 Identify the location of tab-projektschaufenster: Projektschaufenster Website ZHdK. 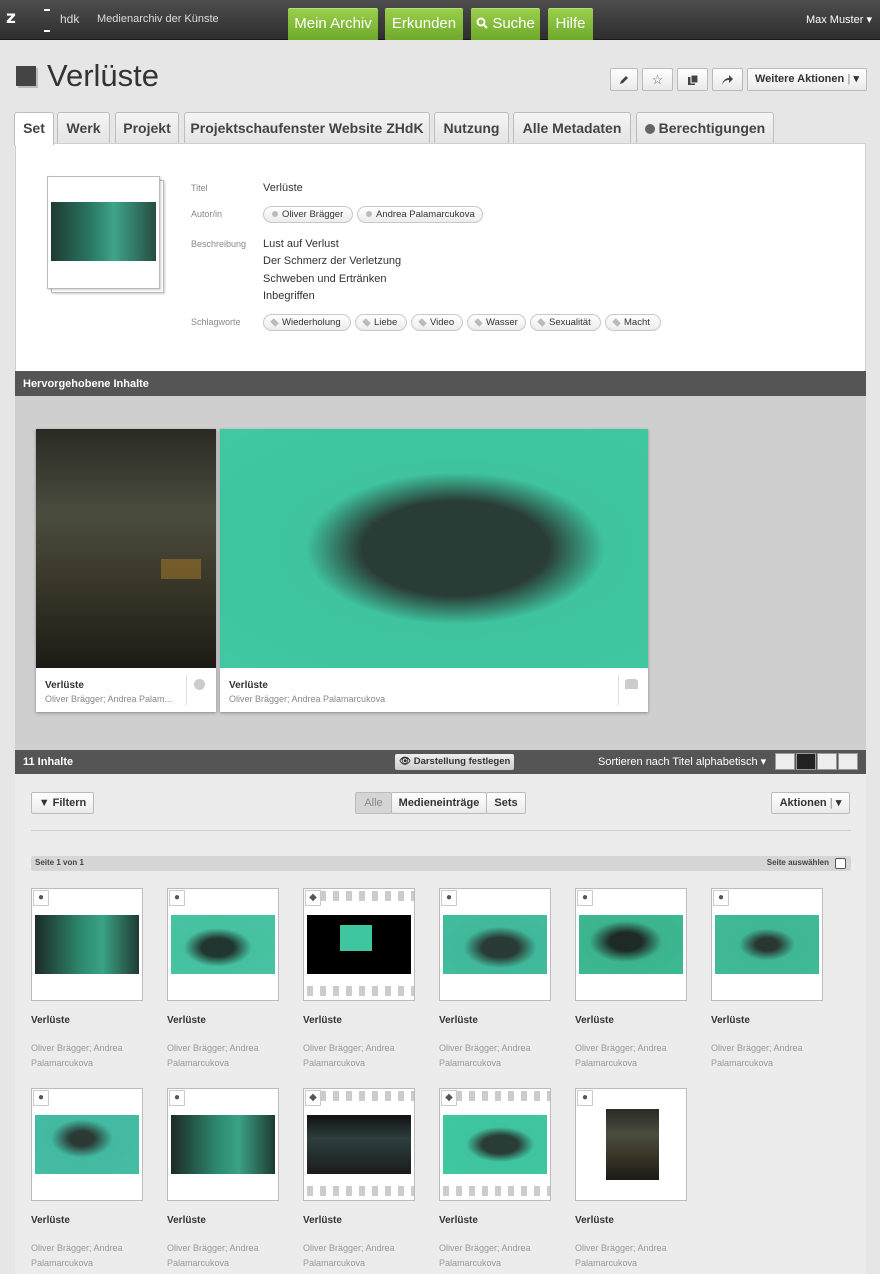
(307, 128).